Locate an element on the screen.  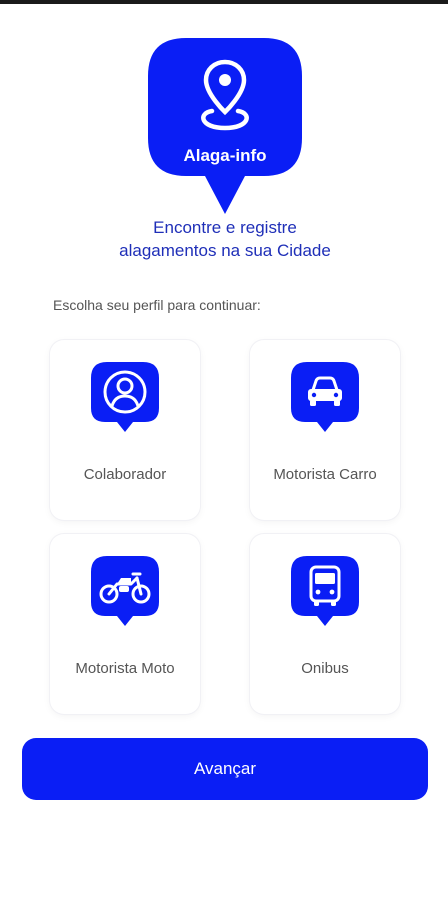
profile-label: Motorista Carro is located at coordinates (325, 474).